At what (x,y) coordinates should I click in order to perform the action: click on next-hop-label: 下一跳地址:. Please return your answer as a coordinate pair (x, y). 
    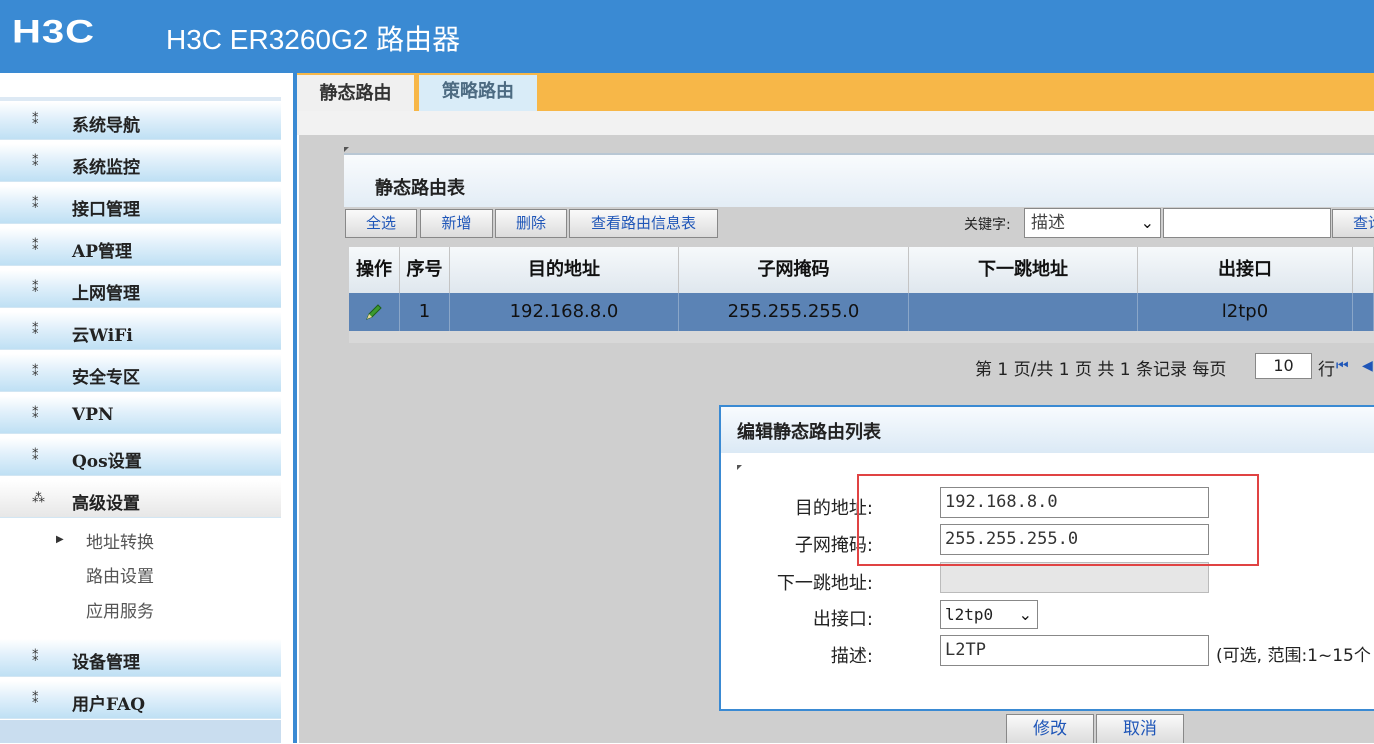
    Looking at the image, I should click on (824, 583).